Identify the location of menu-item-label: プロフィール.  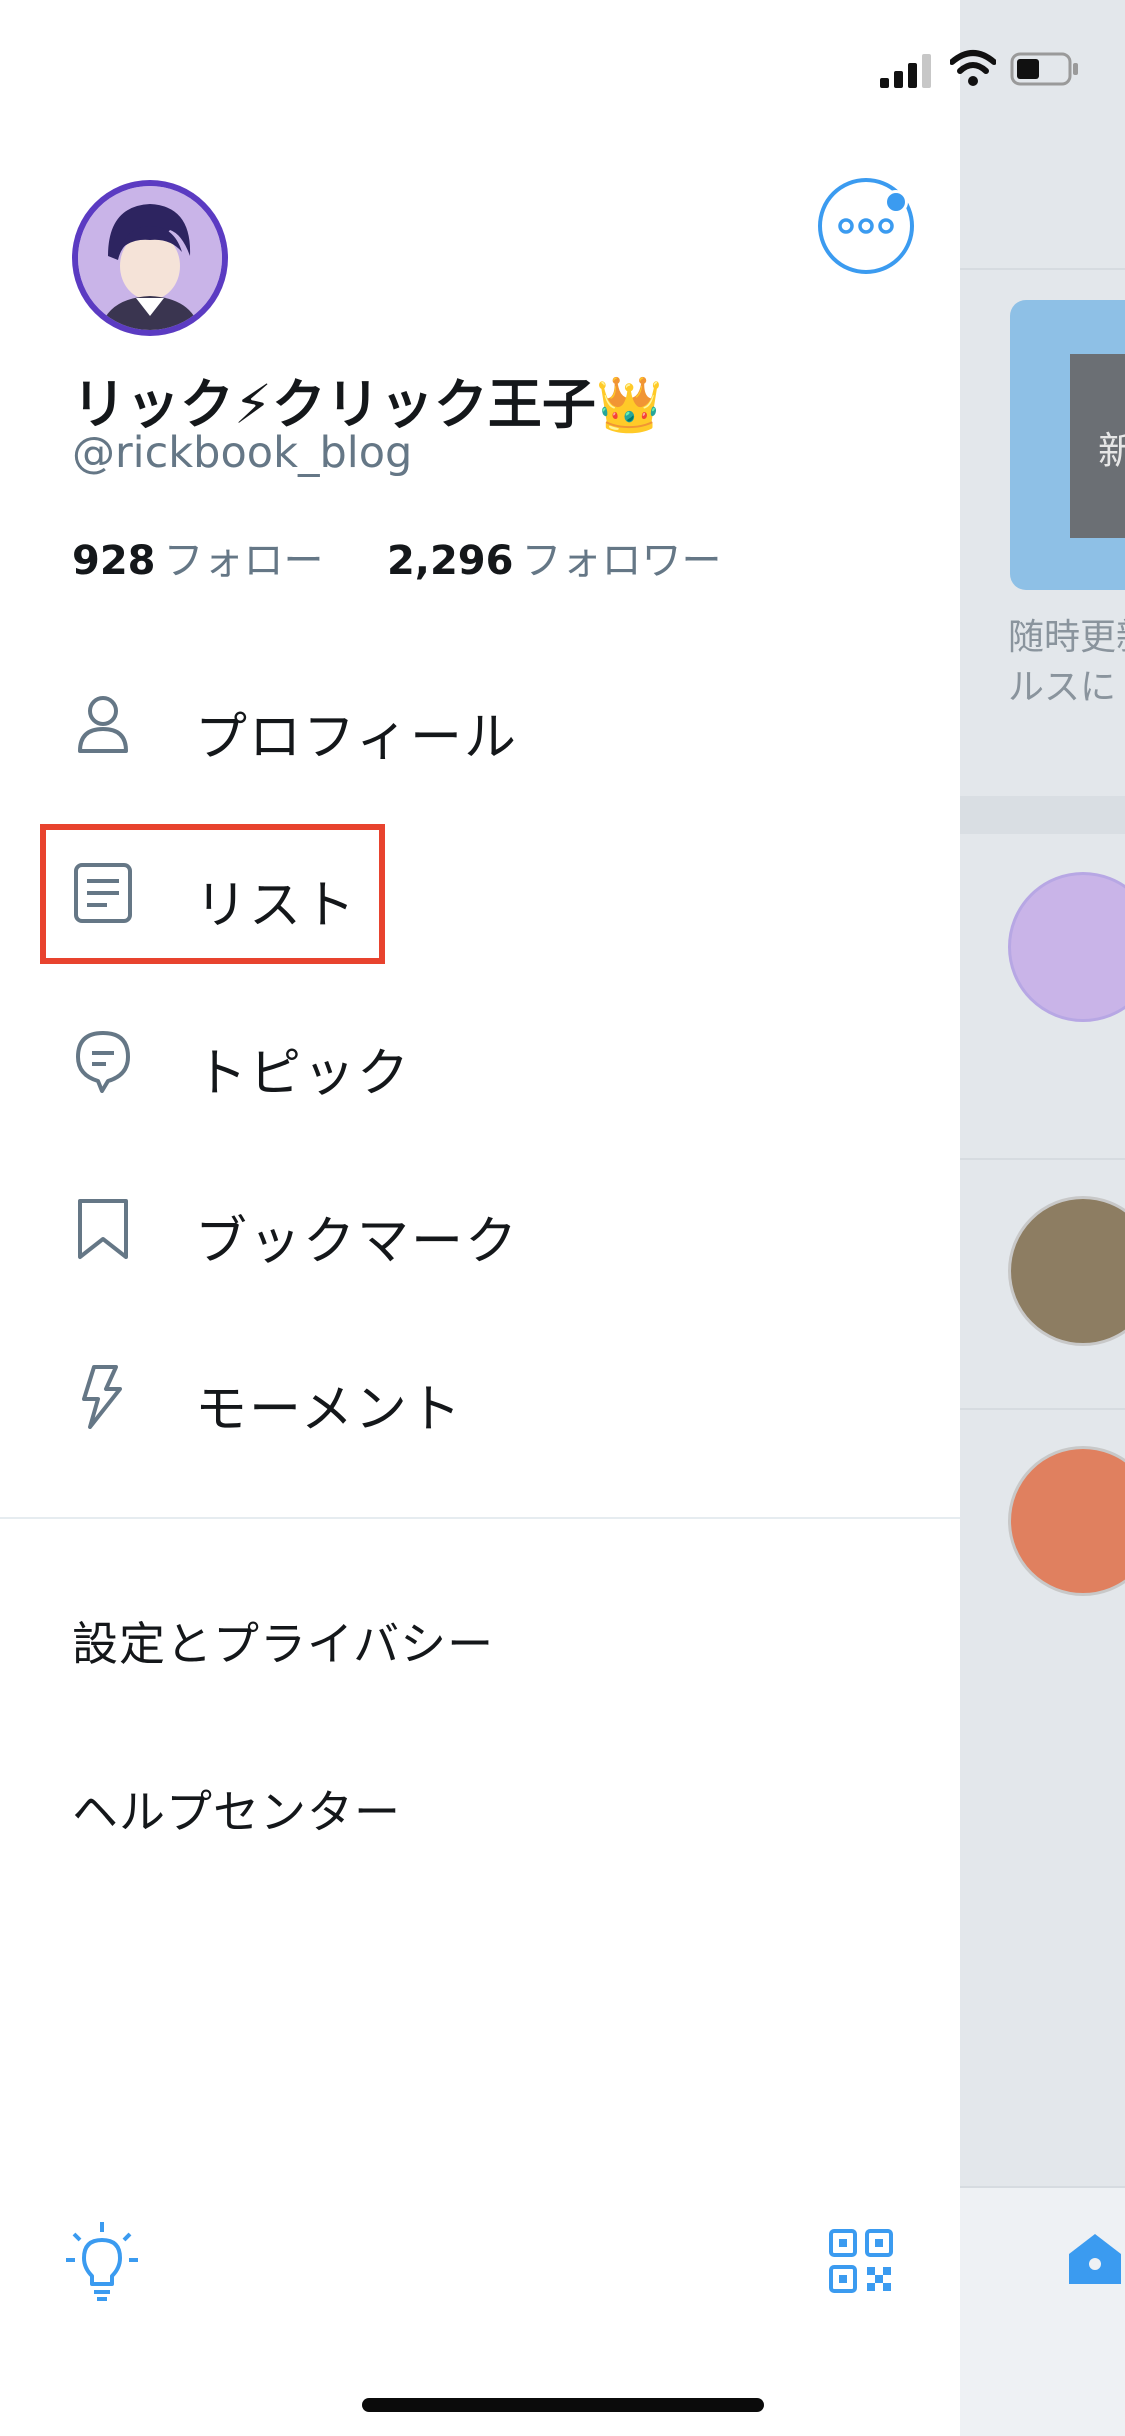
(356, 738).